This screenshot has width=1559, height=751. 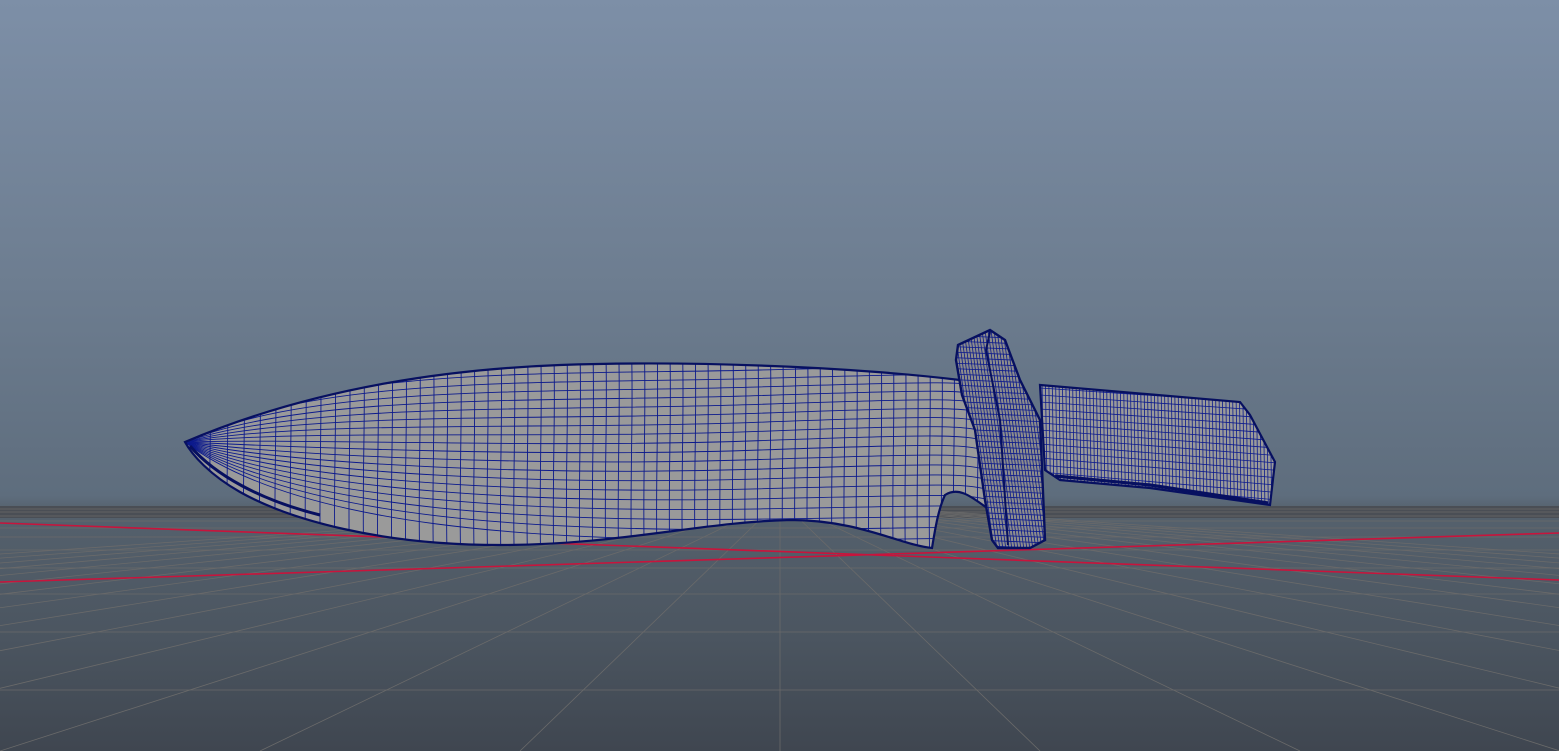 What do you see at coordinates (190, 455) in the screenshot?
I see `blade-wire-line` at bounding box center [190, 455].